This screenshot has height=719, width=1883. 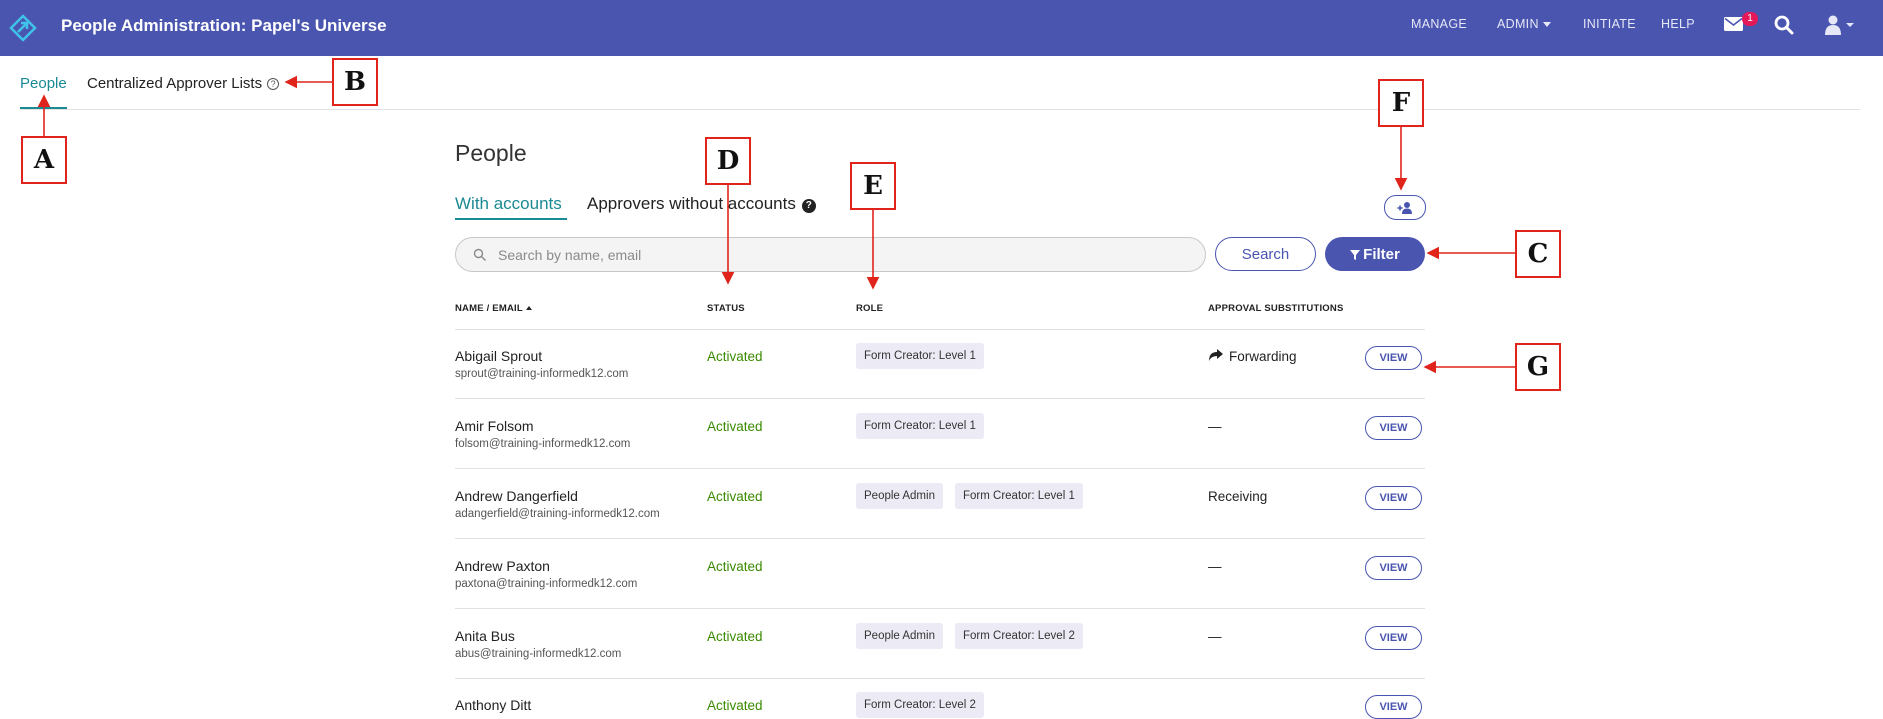 What do you see at coordinates (1265, 254) in the screenshot?
I see `search-button: Search` at bounding box center [1265, 254].